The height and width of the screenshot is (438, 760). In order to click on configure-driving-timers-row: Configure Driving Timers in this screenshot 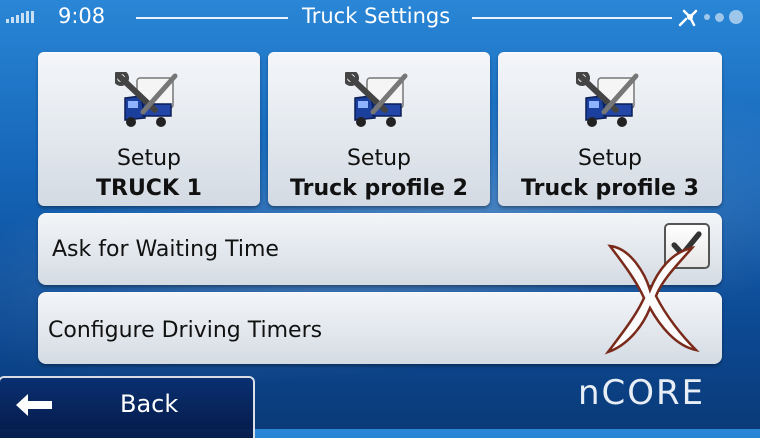, I will do `click(380, 328)`.